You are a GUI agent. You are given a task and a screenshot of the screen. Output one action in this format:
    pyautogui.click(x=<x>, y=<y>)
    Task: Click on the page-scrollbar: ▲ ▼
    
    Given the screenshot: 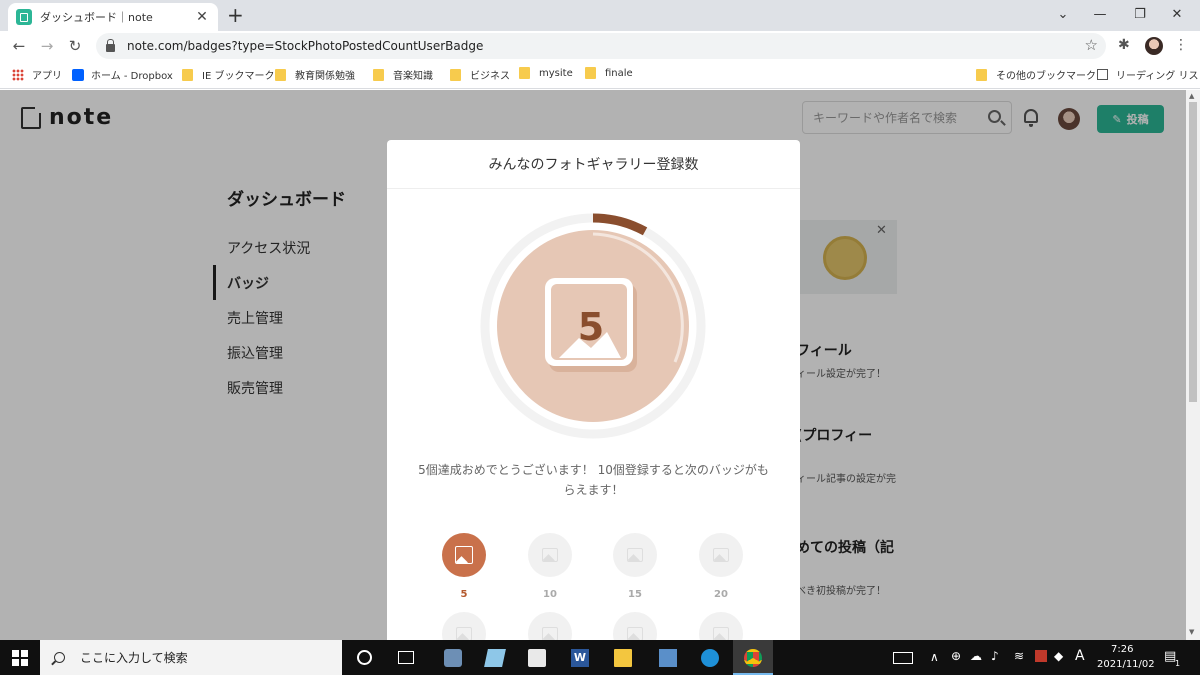 What is the action you would take?
    pyautogui.click(x=1193, y=365)
    